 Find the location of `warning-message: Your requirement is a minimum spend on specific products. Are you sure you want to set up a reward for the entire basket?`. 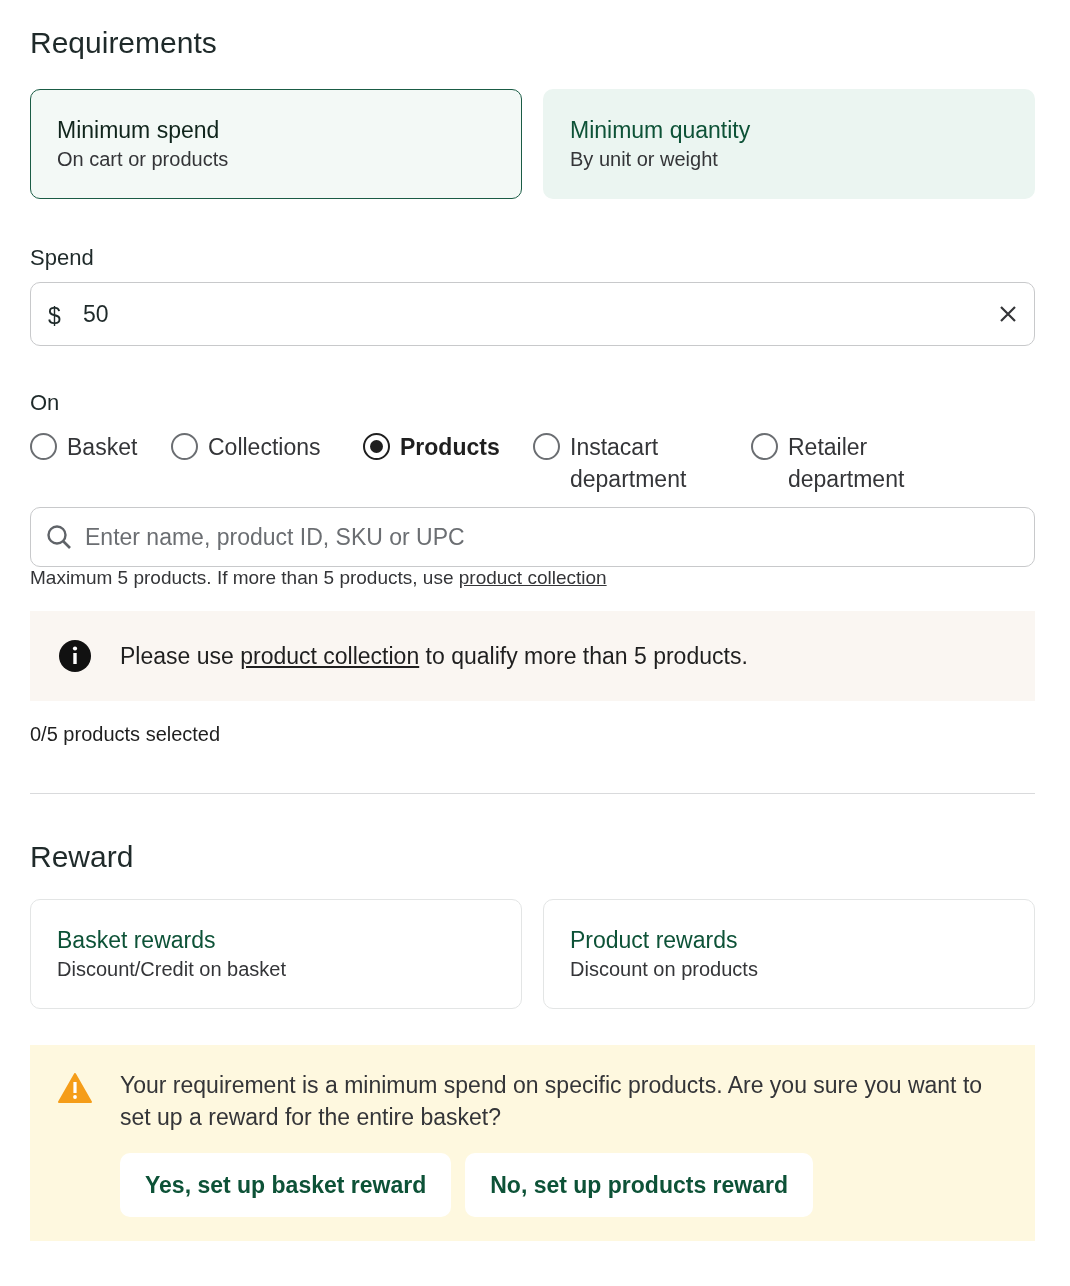

warning-message: Your requirement is a minimum spend on specific products. Are you sure you want to set up a reward for the entire basket? is located at coordinates (552, 1101).